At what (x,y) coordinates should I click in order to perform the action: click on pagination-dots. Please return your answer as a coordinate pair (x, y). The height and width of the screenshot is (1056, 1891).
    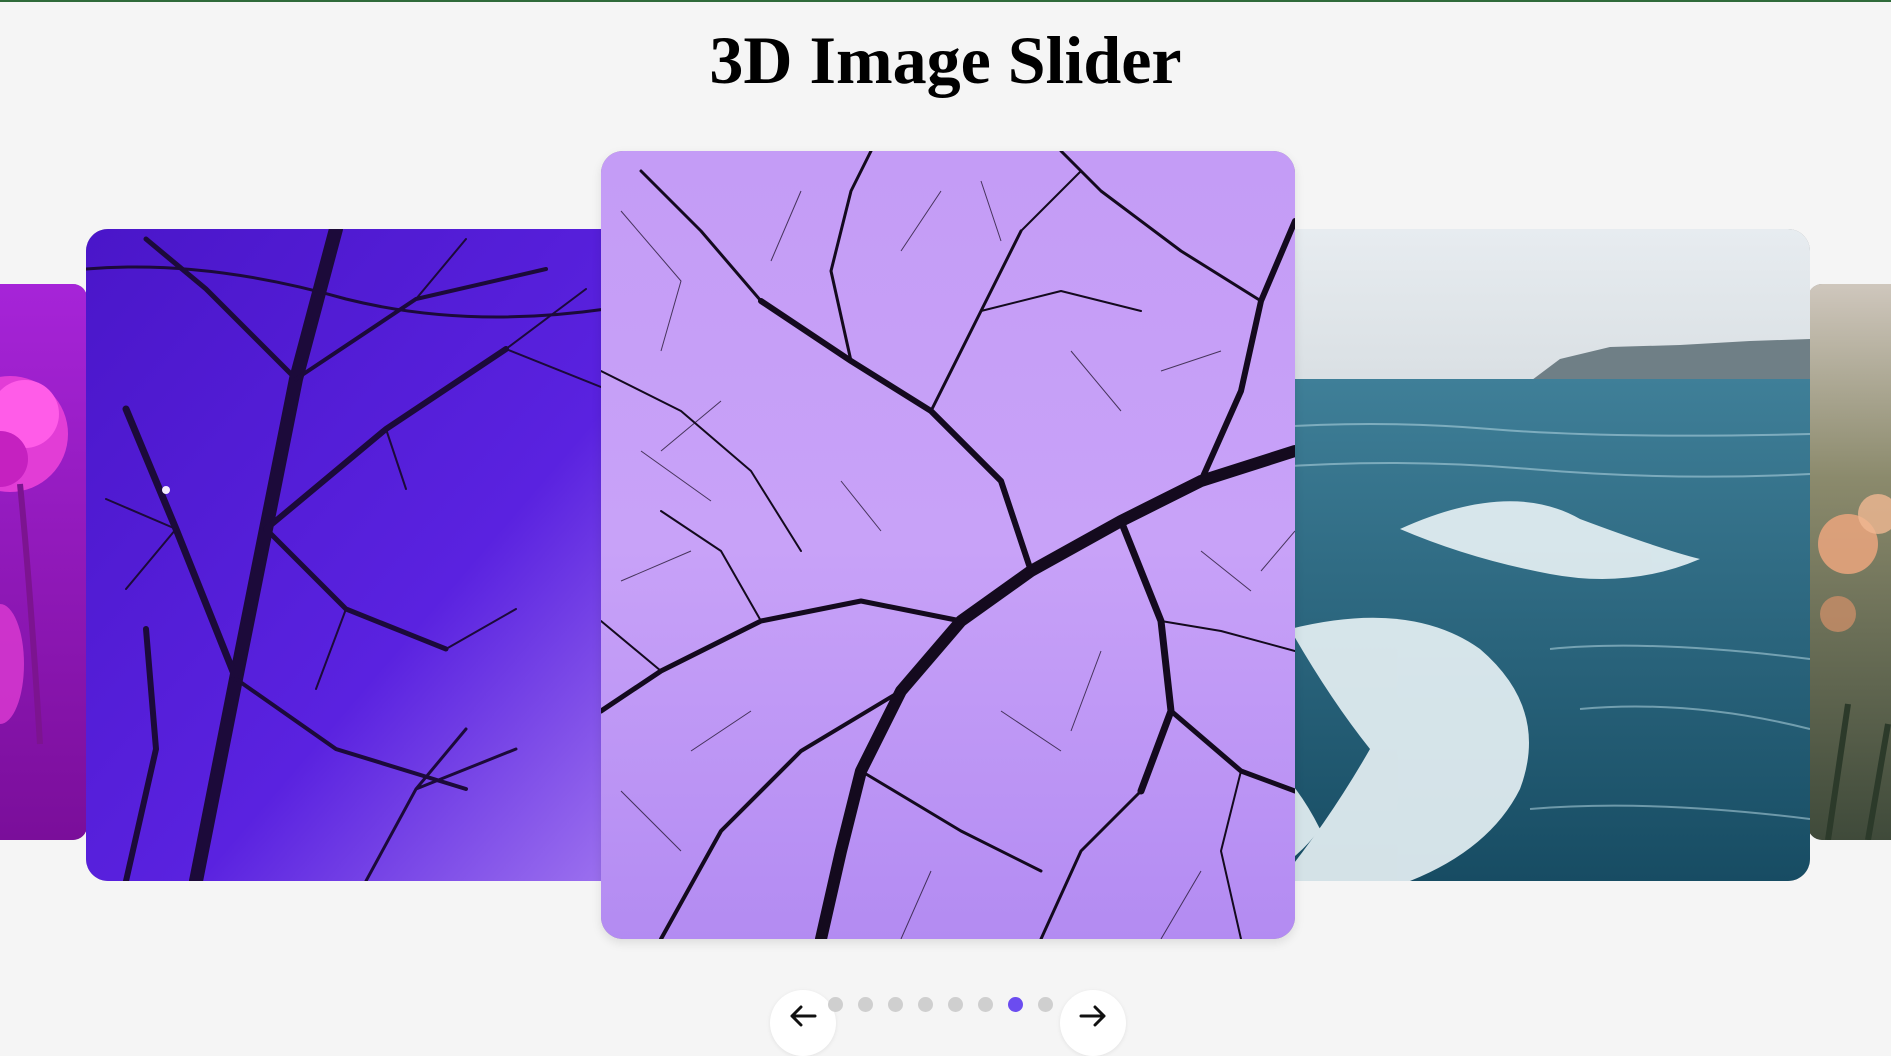
    Looking at the image, I should click on (951, 1007).